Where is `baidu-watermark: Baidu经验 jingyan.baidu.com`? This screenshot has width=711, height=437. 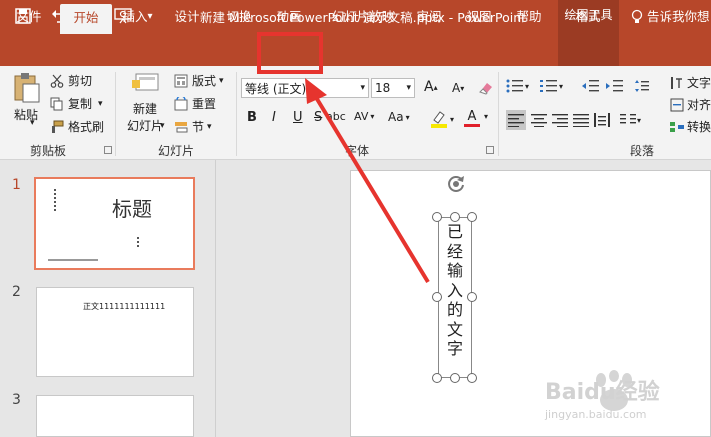
baidu-watermark: Baidu经验 jingyan.baidu.com is located at coordinates (625, 400).